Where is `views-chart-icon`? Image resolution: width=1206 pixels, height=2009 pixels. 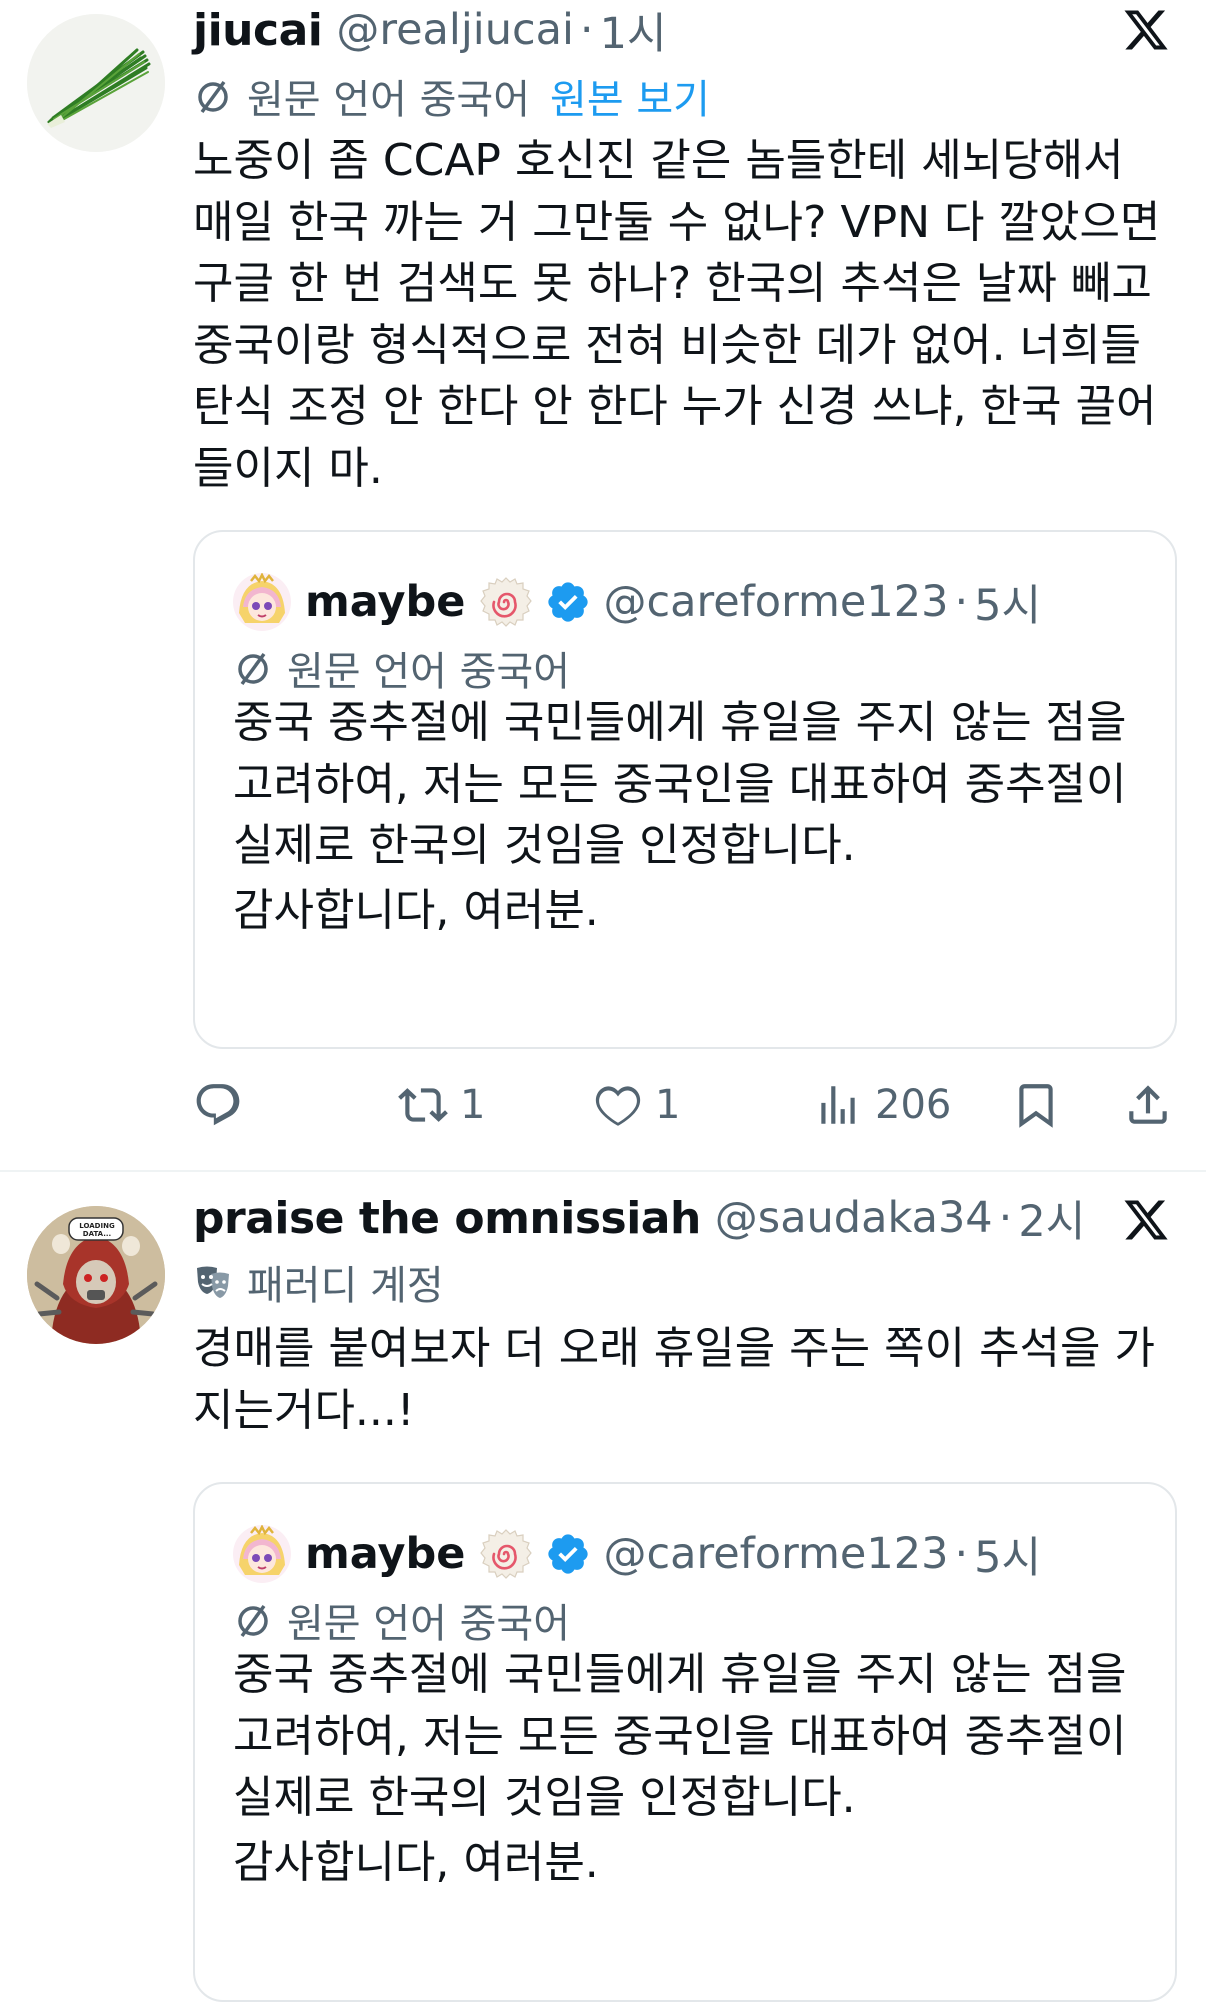 views-chart-icon is located at coordinates (838, 1105).